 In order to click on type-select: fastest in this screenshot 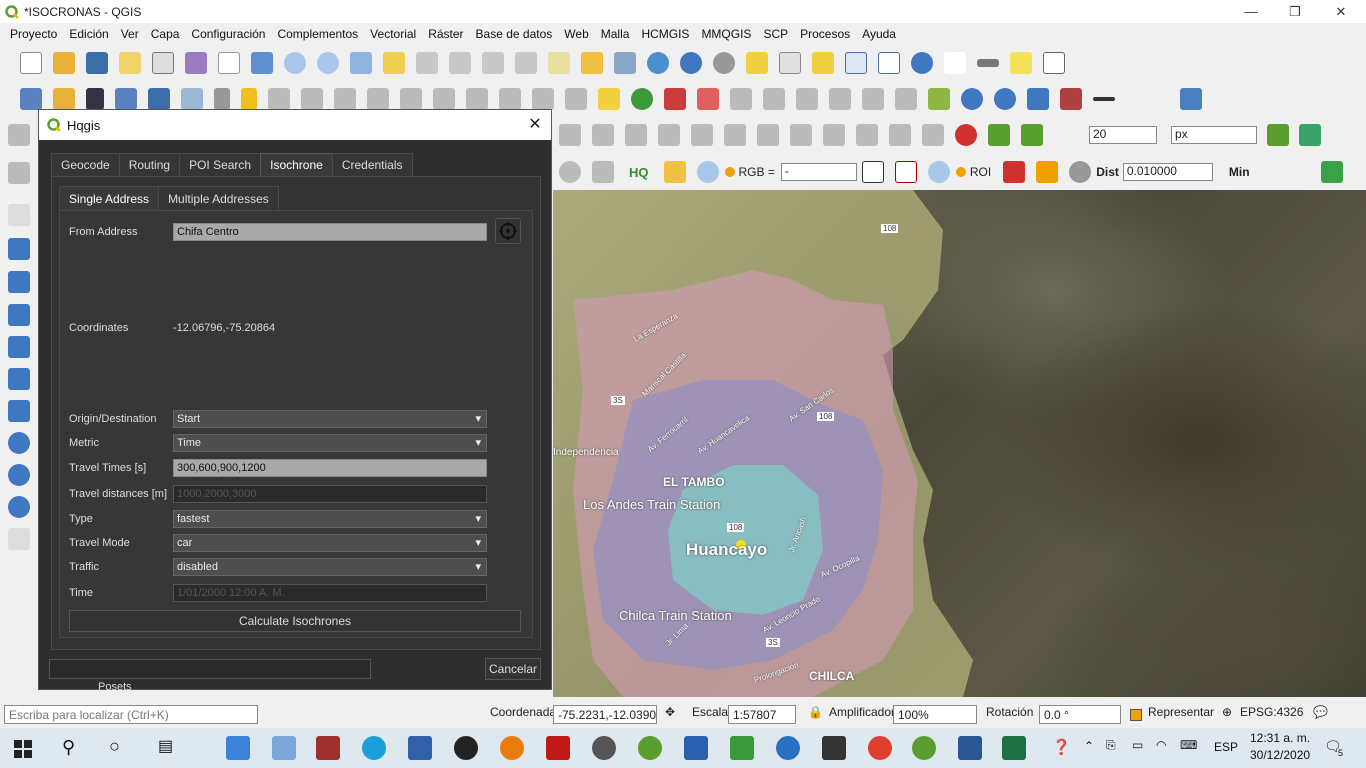, I will do `click(330, 519)`.